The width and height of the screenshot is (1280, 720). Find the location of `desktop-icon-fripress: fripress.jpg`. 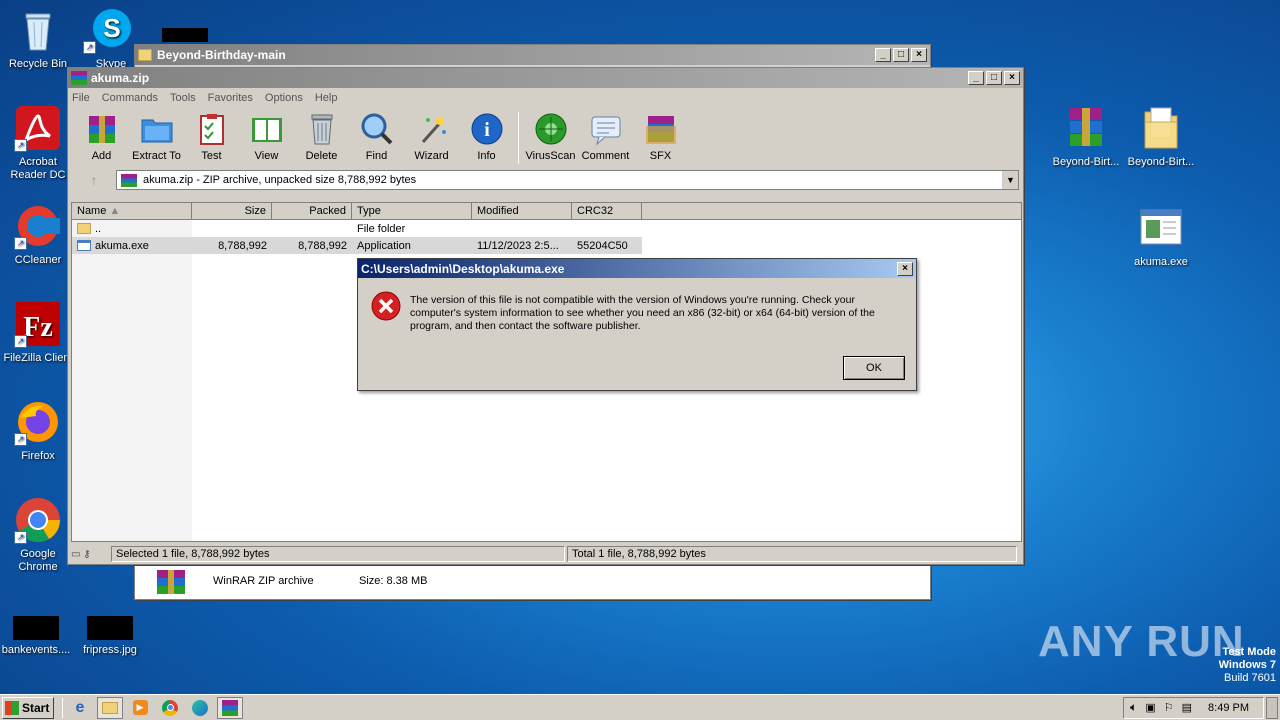

desktop-icon-fripress: fripress.jpg is located at coordinates (110, 632).